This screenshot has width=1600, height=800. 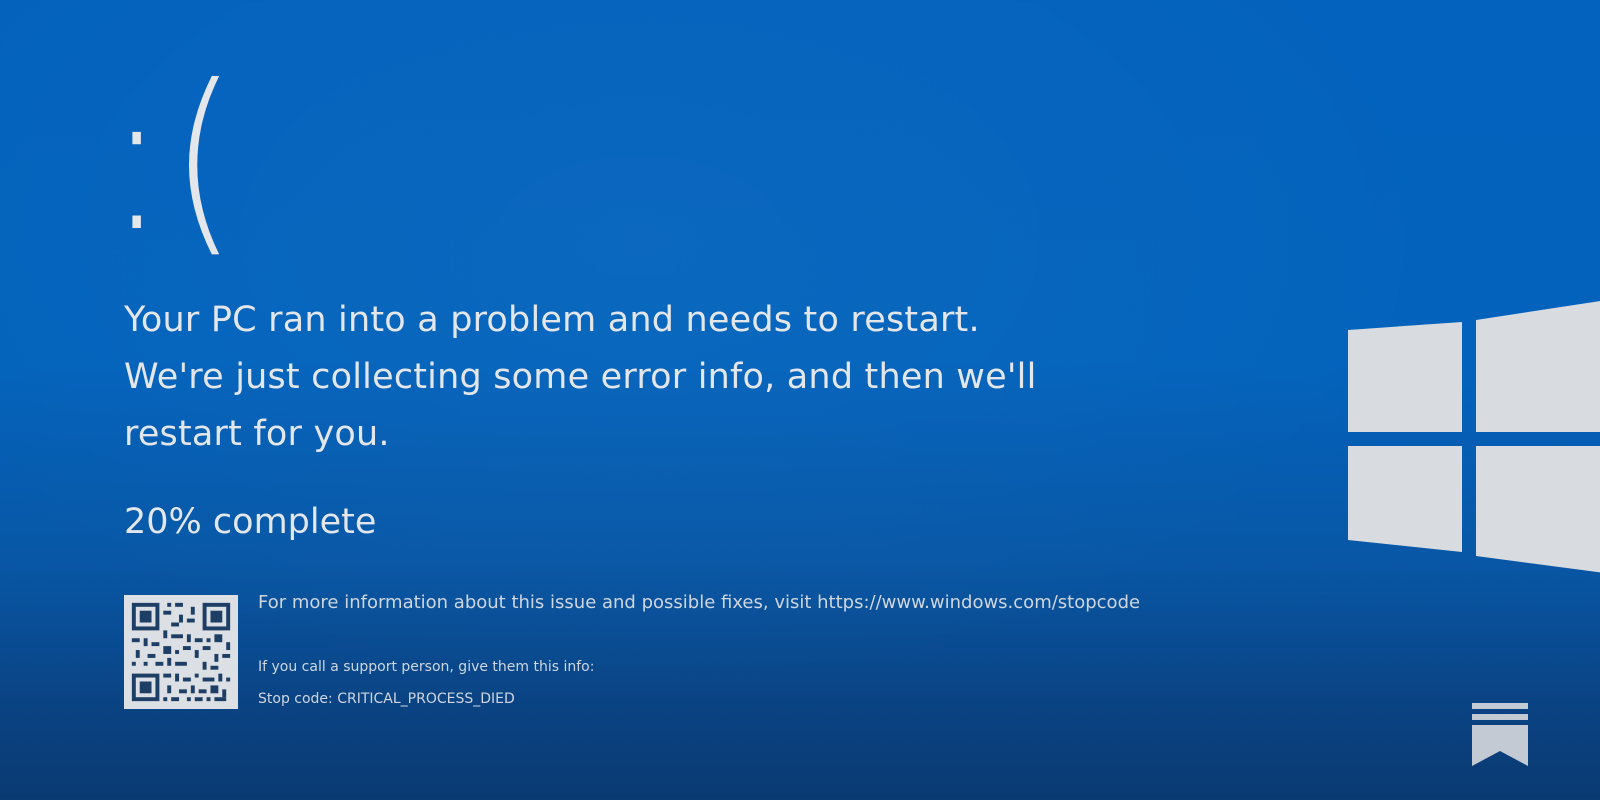 What do you see at coordinates (181, 652) in the screenshot?
I see `qr-code-icon` at bounding box center [181, 652].